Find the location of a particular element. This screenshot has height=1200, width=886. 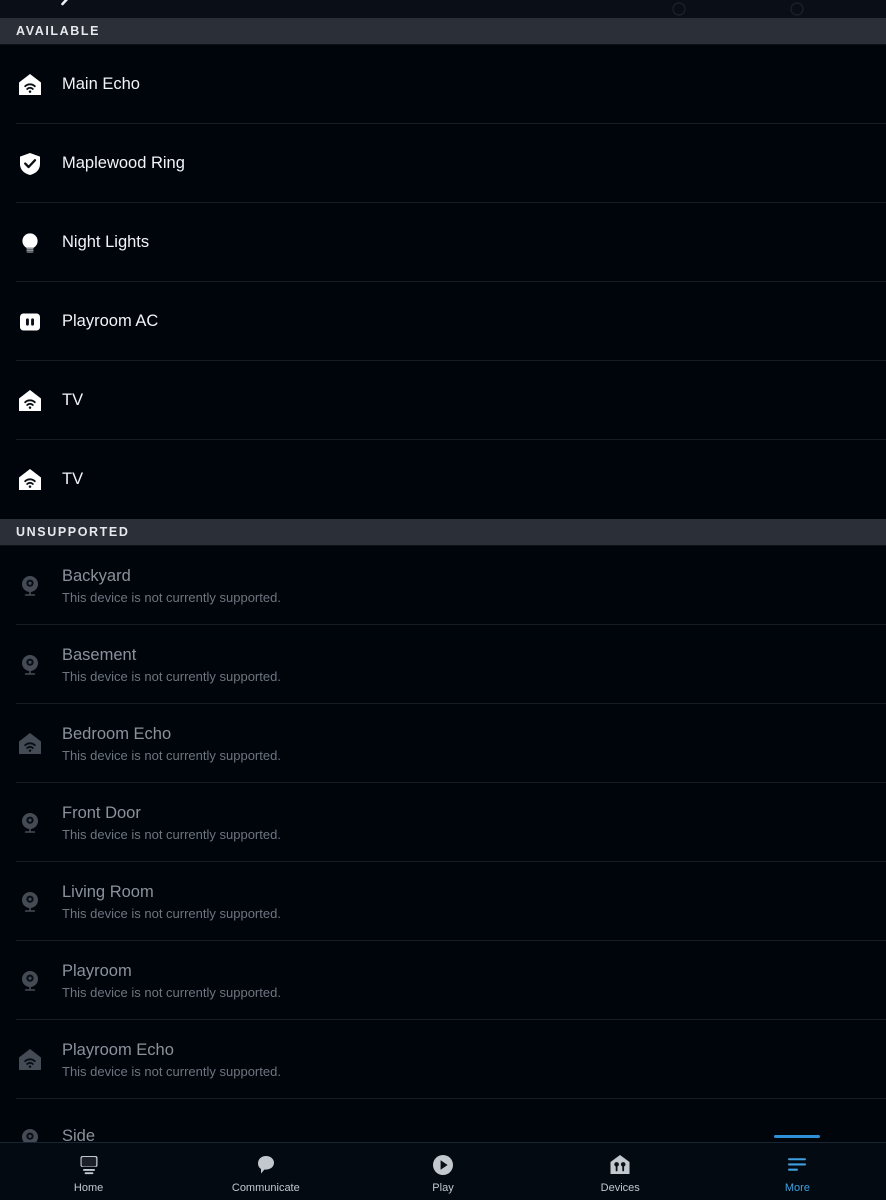

device-name: Backyard is located at coordinates (96, 575).